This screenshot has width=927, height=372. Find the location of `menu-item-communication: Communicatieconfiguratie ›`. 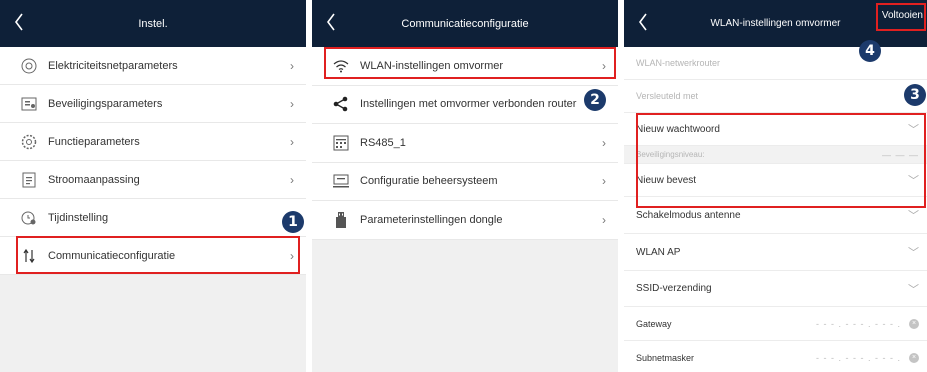

menu-item-communication: Communicatieconfiguratie › is located at coordinates (153, 256).